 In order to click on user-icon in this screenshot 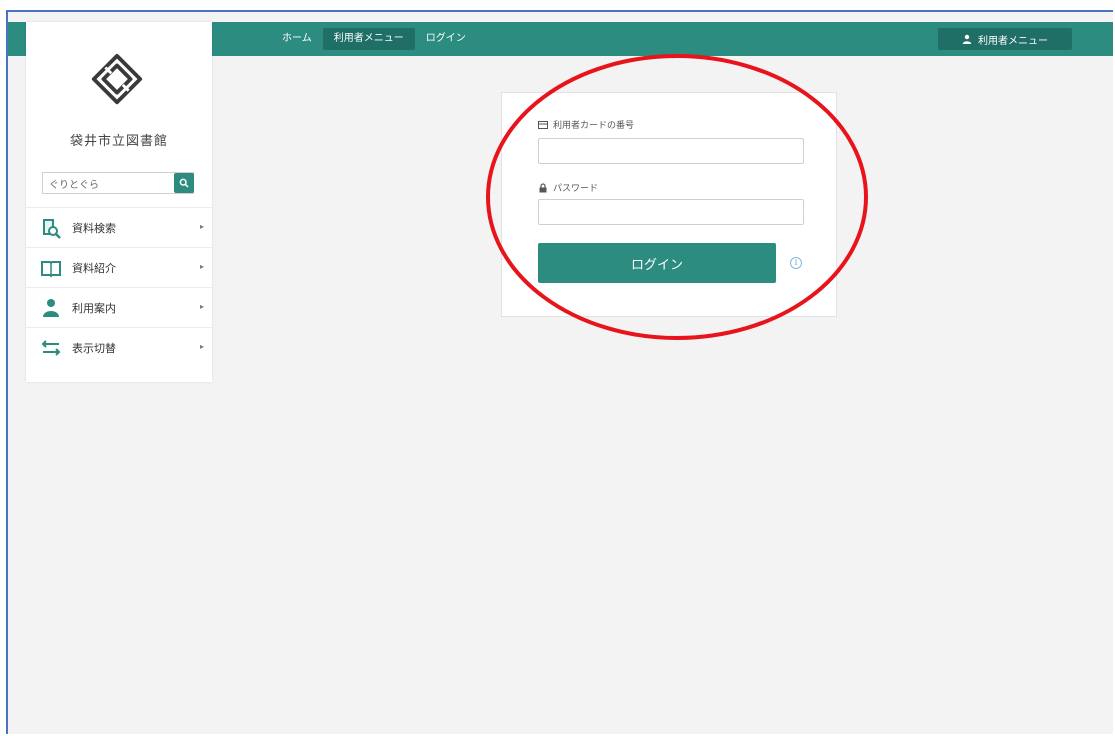, I will do `click(967, 39)`.